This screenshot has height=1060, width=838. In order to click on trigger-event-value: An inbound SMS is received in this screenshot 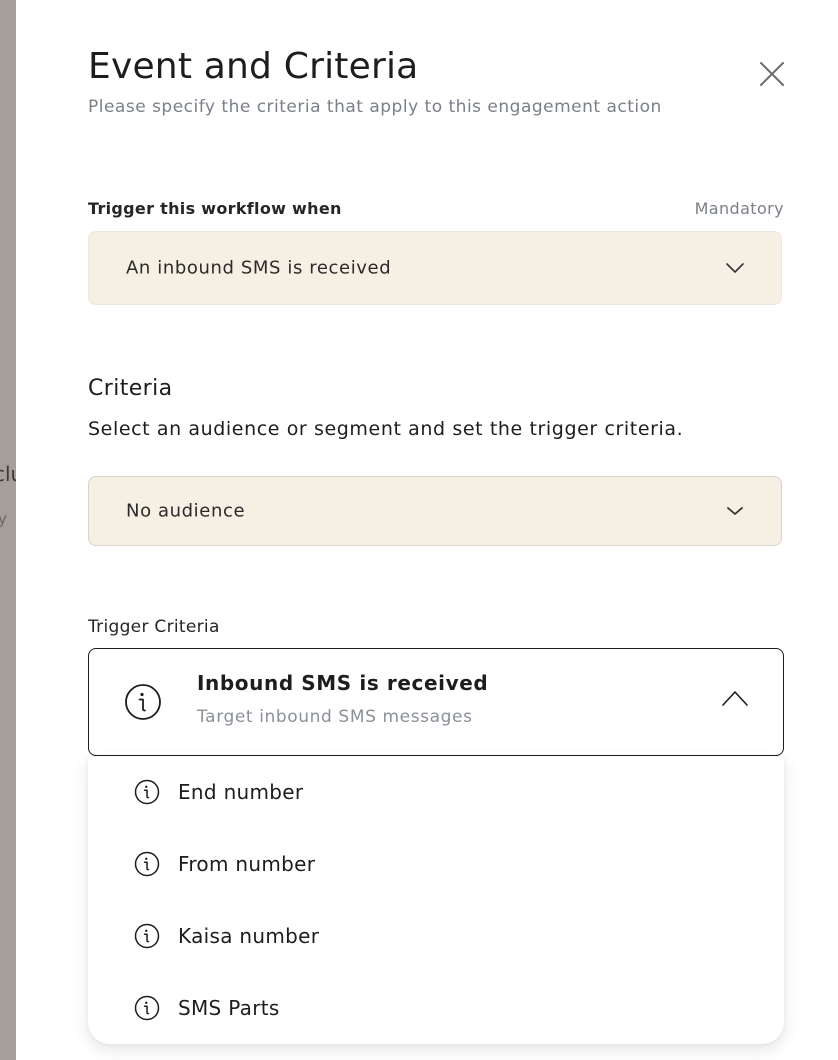, I will do `click(259, 268)`.